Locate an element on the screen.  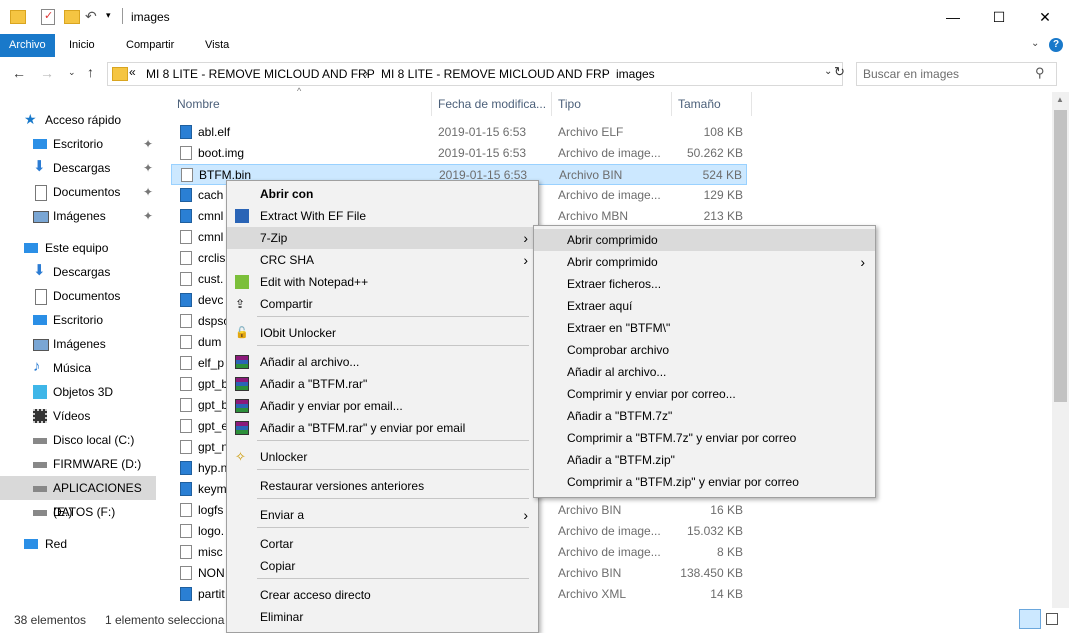
submenu-item: Comprobar archivo is located at coordinates (704, 350).